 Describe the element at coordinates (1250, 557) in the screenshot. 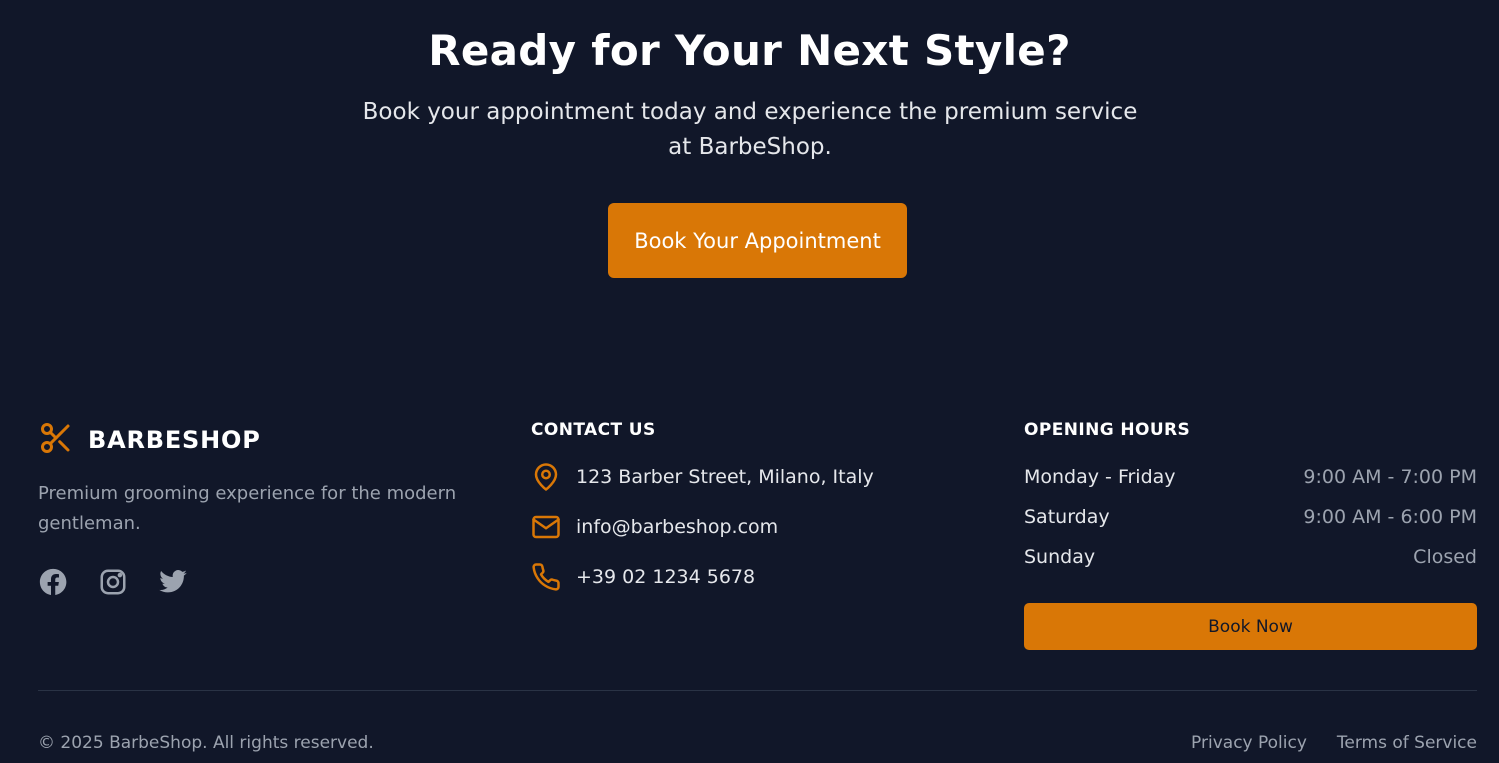

I see `hours-row: Sunday Closed` at that location.